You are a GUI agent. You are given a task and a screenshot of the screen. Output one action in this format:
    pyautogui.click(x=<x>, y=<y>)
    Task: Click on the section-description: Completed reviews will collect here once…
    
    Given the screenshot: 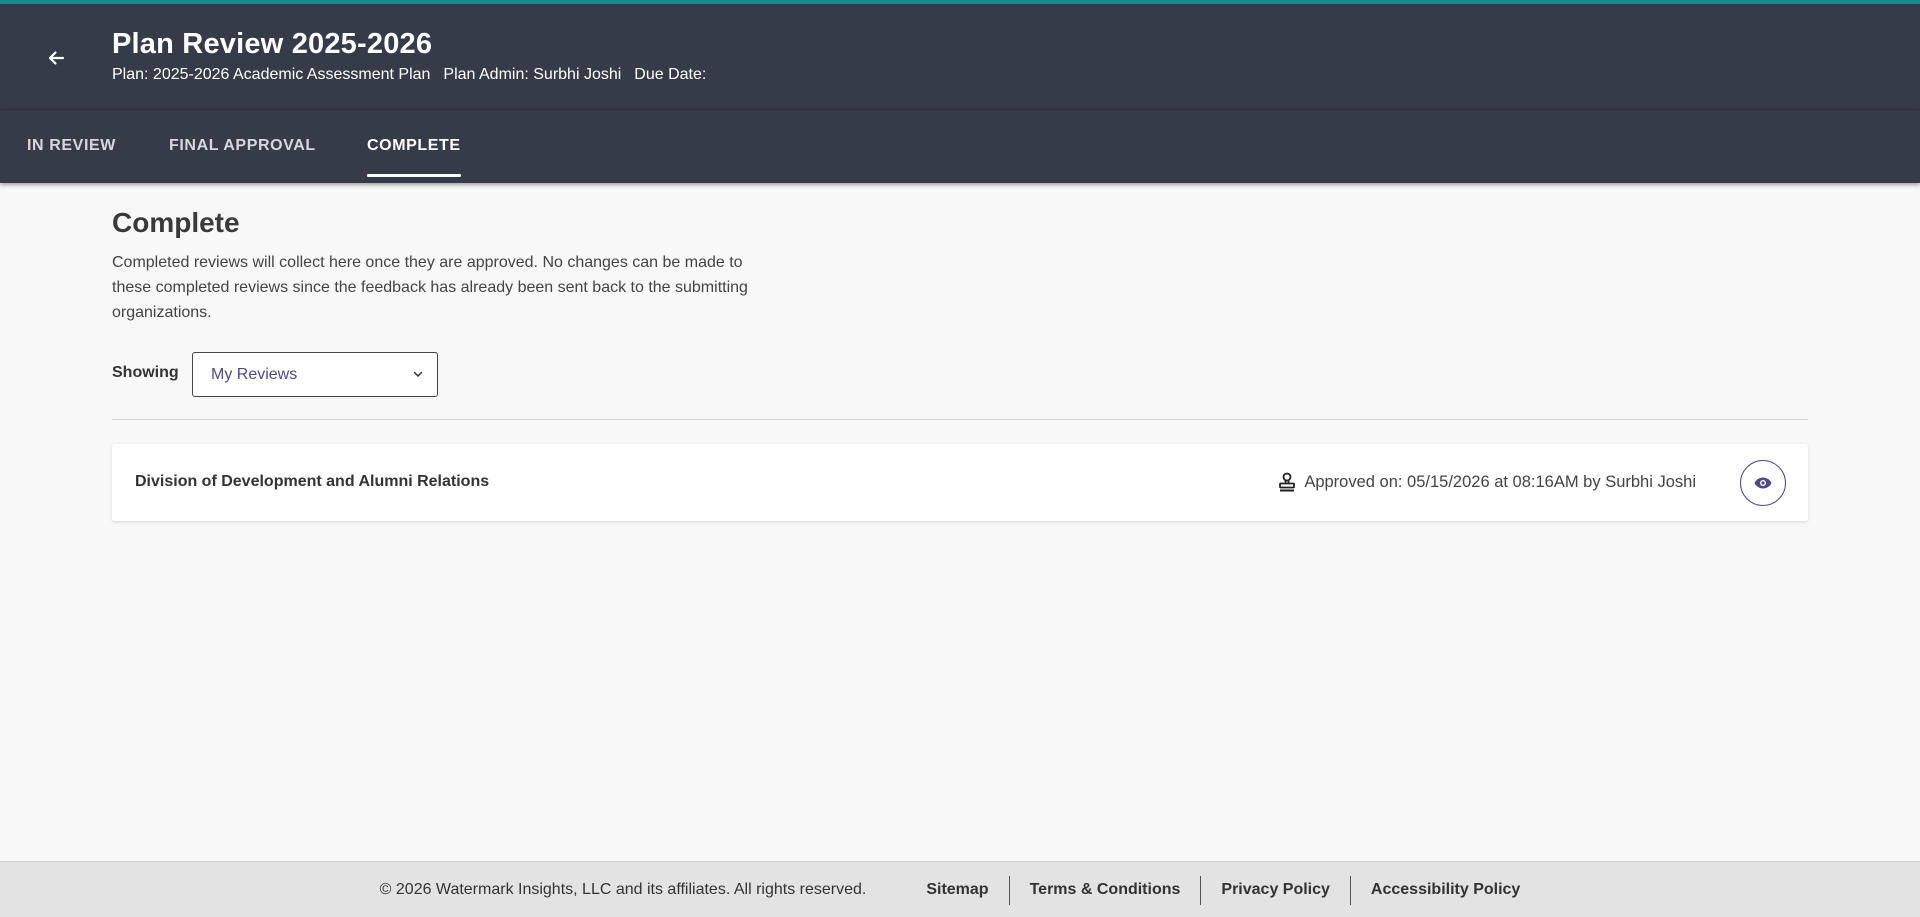 What is the action you would take?
    pyautogui.click(x=430, y=287)
    